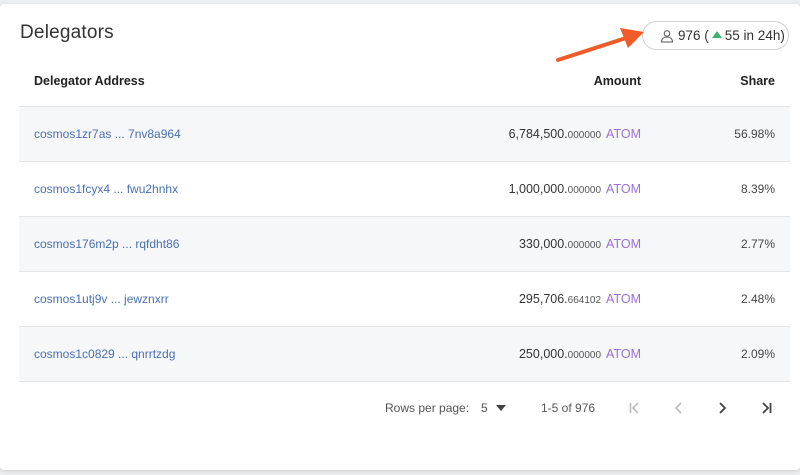  I want to click on amount-integer: 6,784,500., so click(538, 134).